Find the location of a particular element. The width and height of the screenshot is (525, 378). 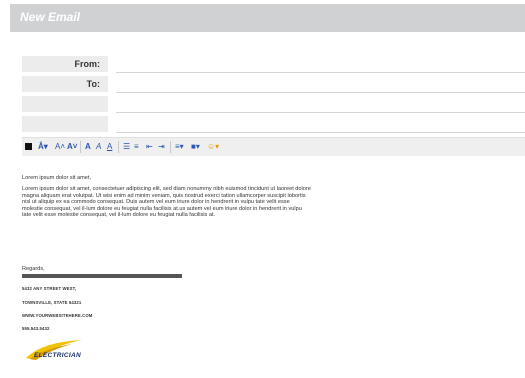

emoji-icon: ☺▾ is located at coordinates (213, 147).